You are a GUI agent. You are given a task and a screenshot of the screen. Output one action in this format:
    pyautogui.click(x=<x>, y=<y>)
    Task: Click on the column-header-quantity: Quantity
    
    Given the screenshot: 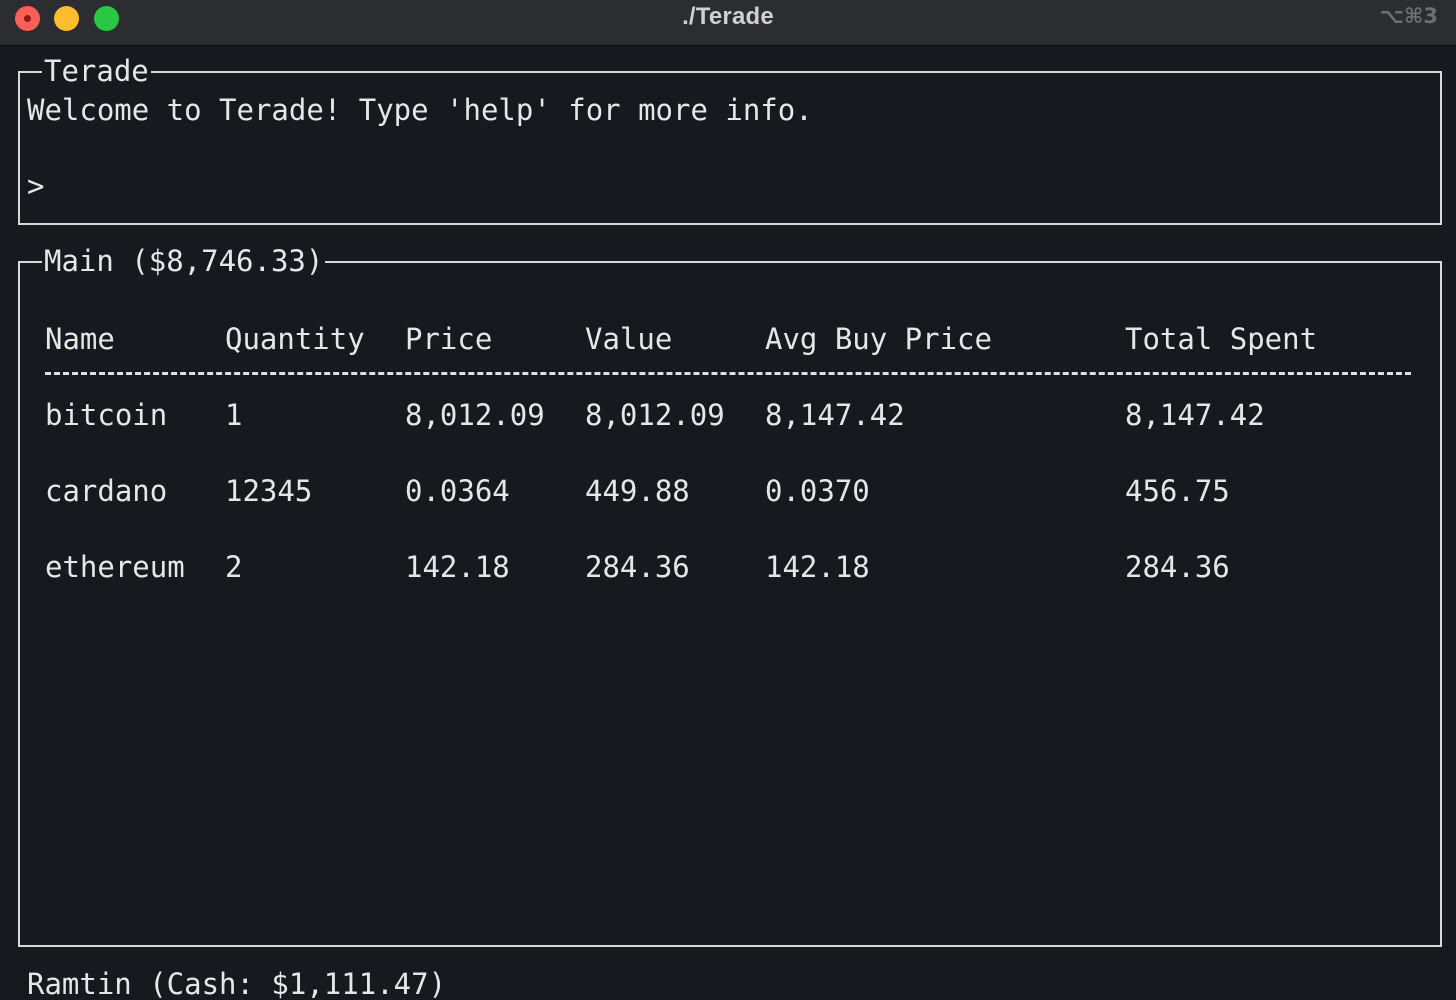 What is the action you would take?
    pyautogui.click(x=295, y=339)
    